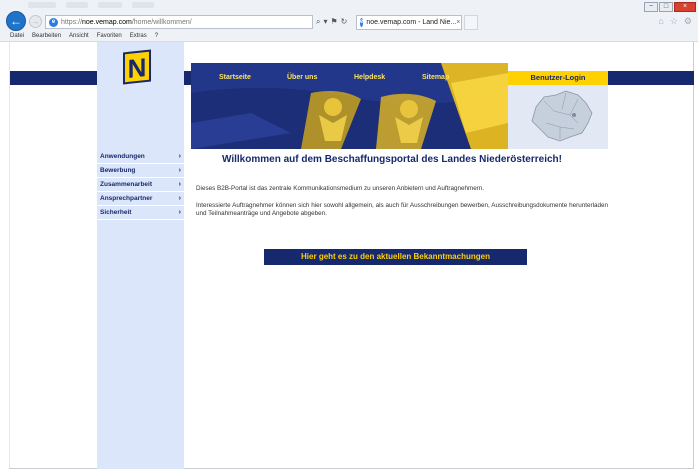 The image size is (698, 469). I want to click on side-item-zusammenarbeit: Zusammenarbeit ›, so click(140, 185).